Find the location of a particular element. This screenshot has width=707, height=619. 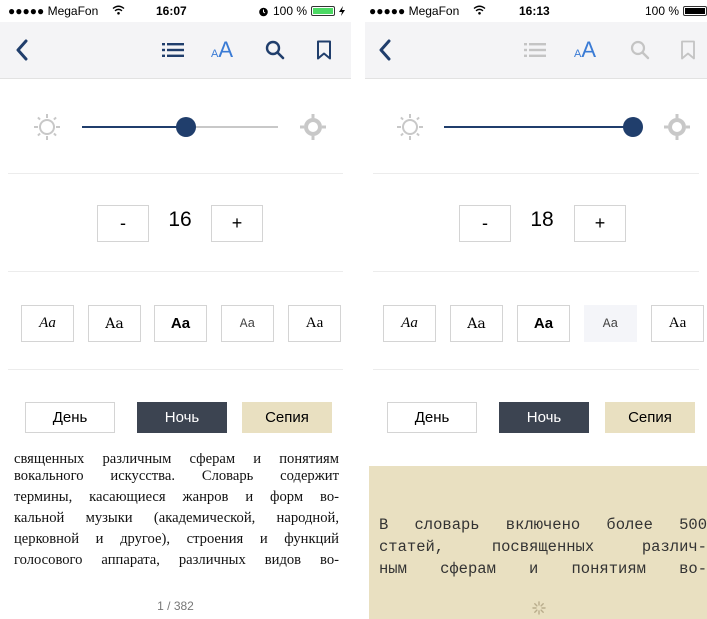

font-option-mono-selected: Aa is located at coordinates (610, 323).